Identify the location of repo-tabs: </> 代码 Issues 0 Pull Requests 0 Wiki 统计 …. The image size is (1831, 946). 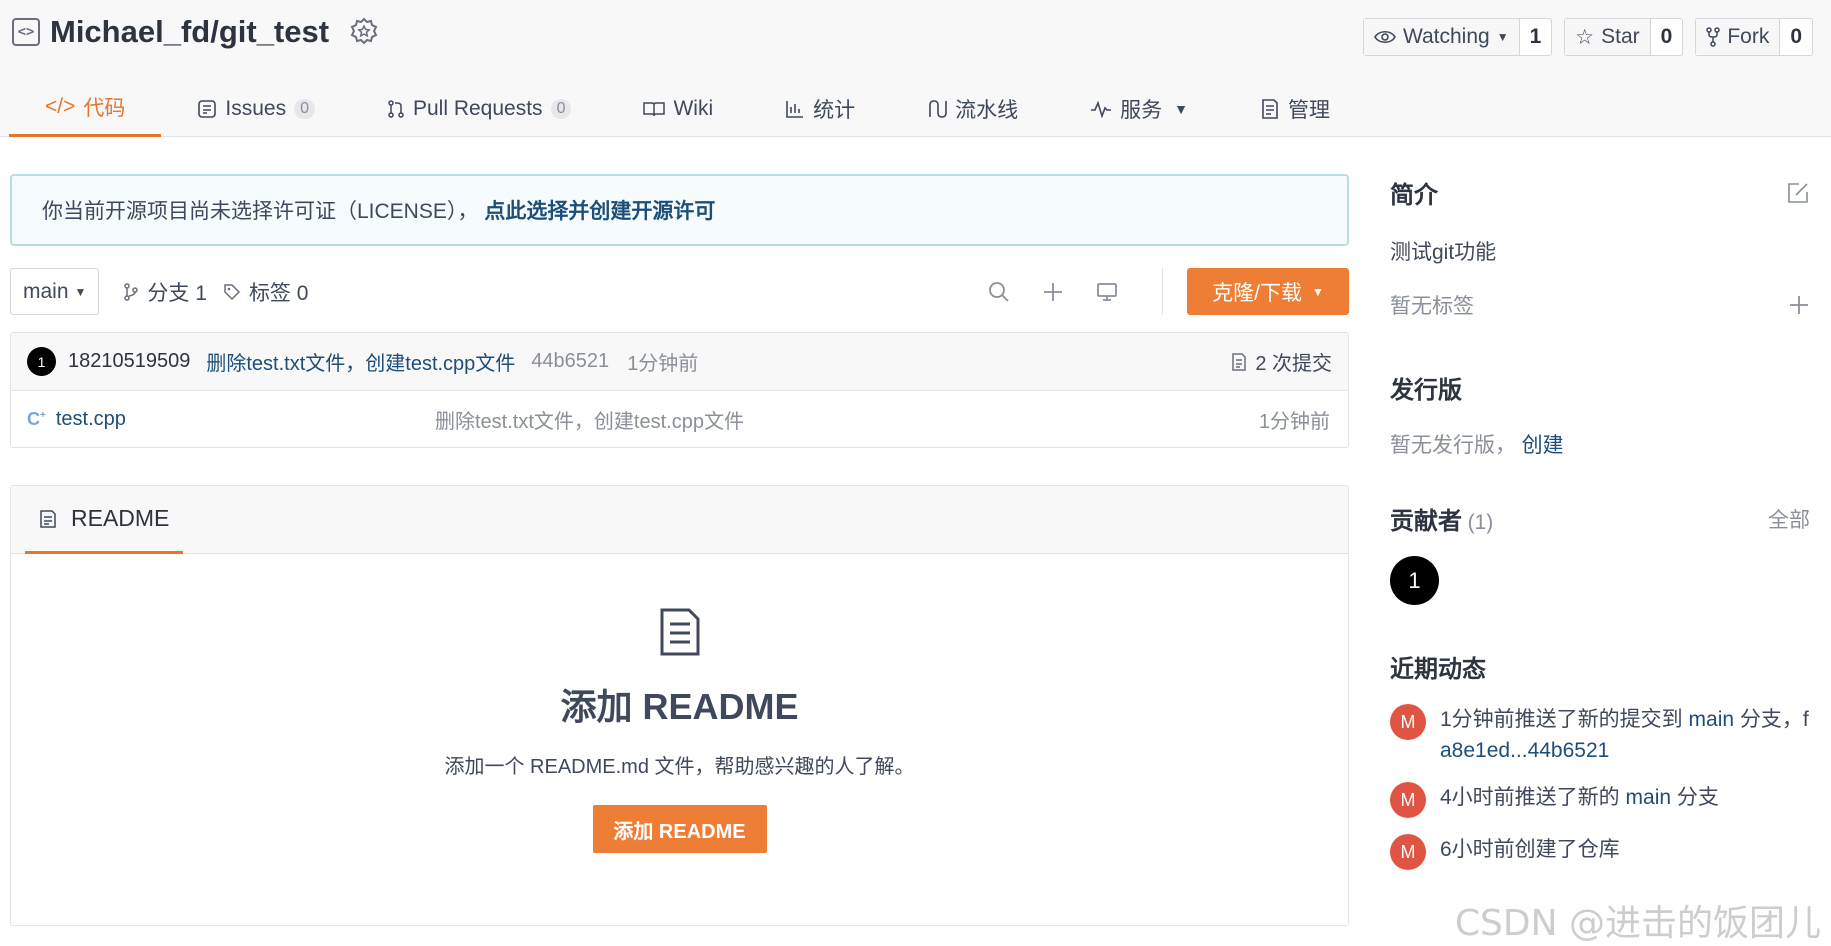
(687, 108).